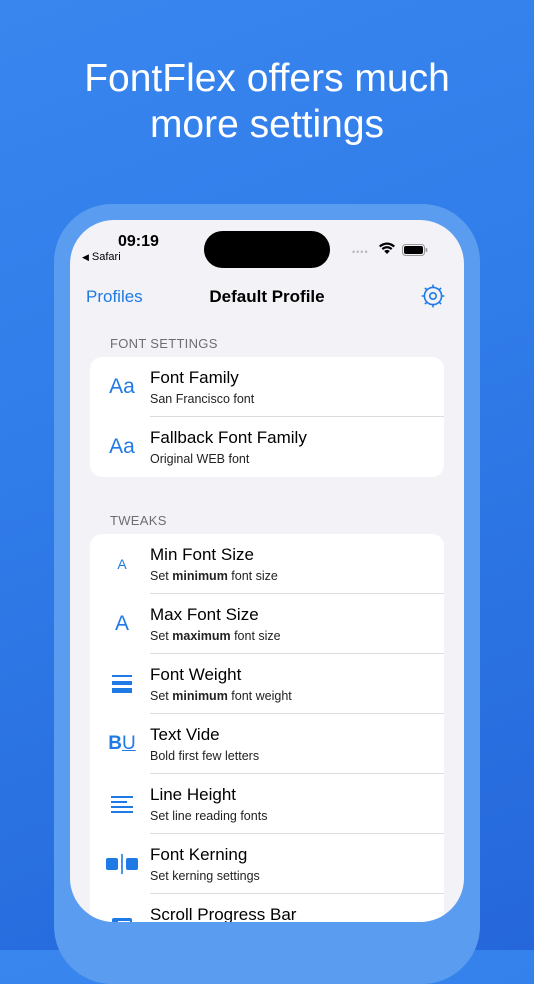  I want to click on row-title: Line Height, so click(193, 794).